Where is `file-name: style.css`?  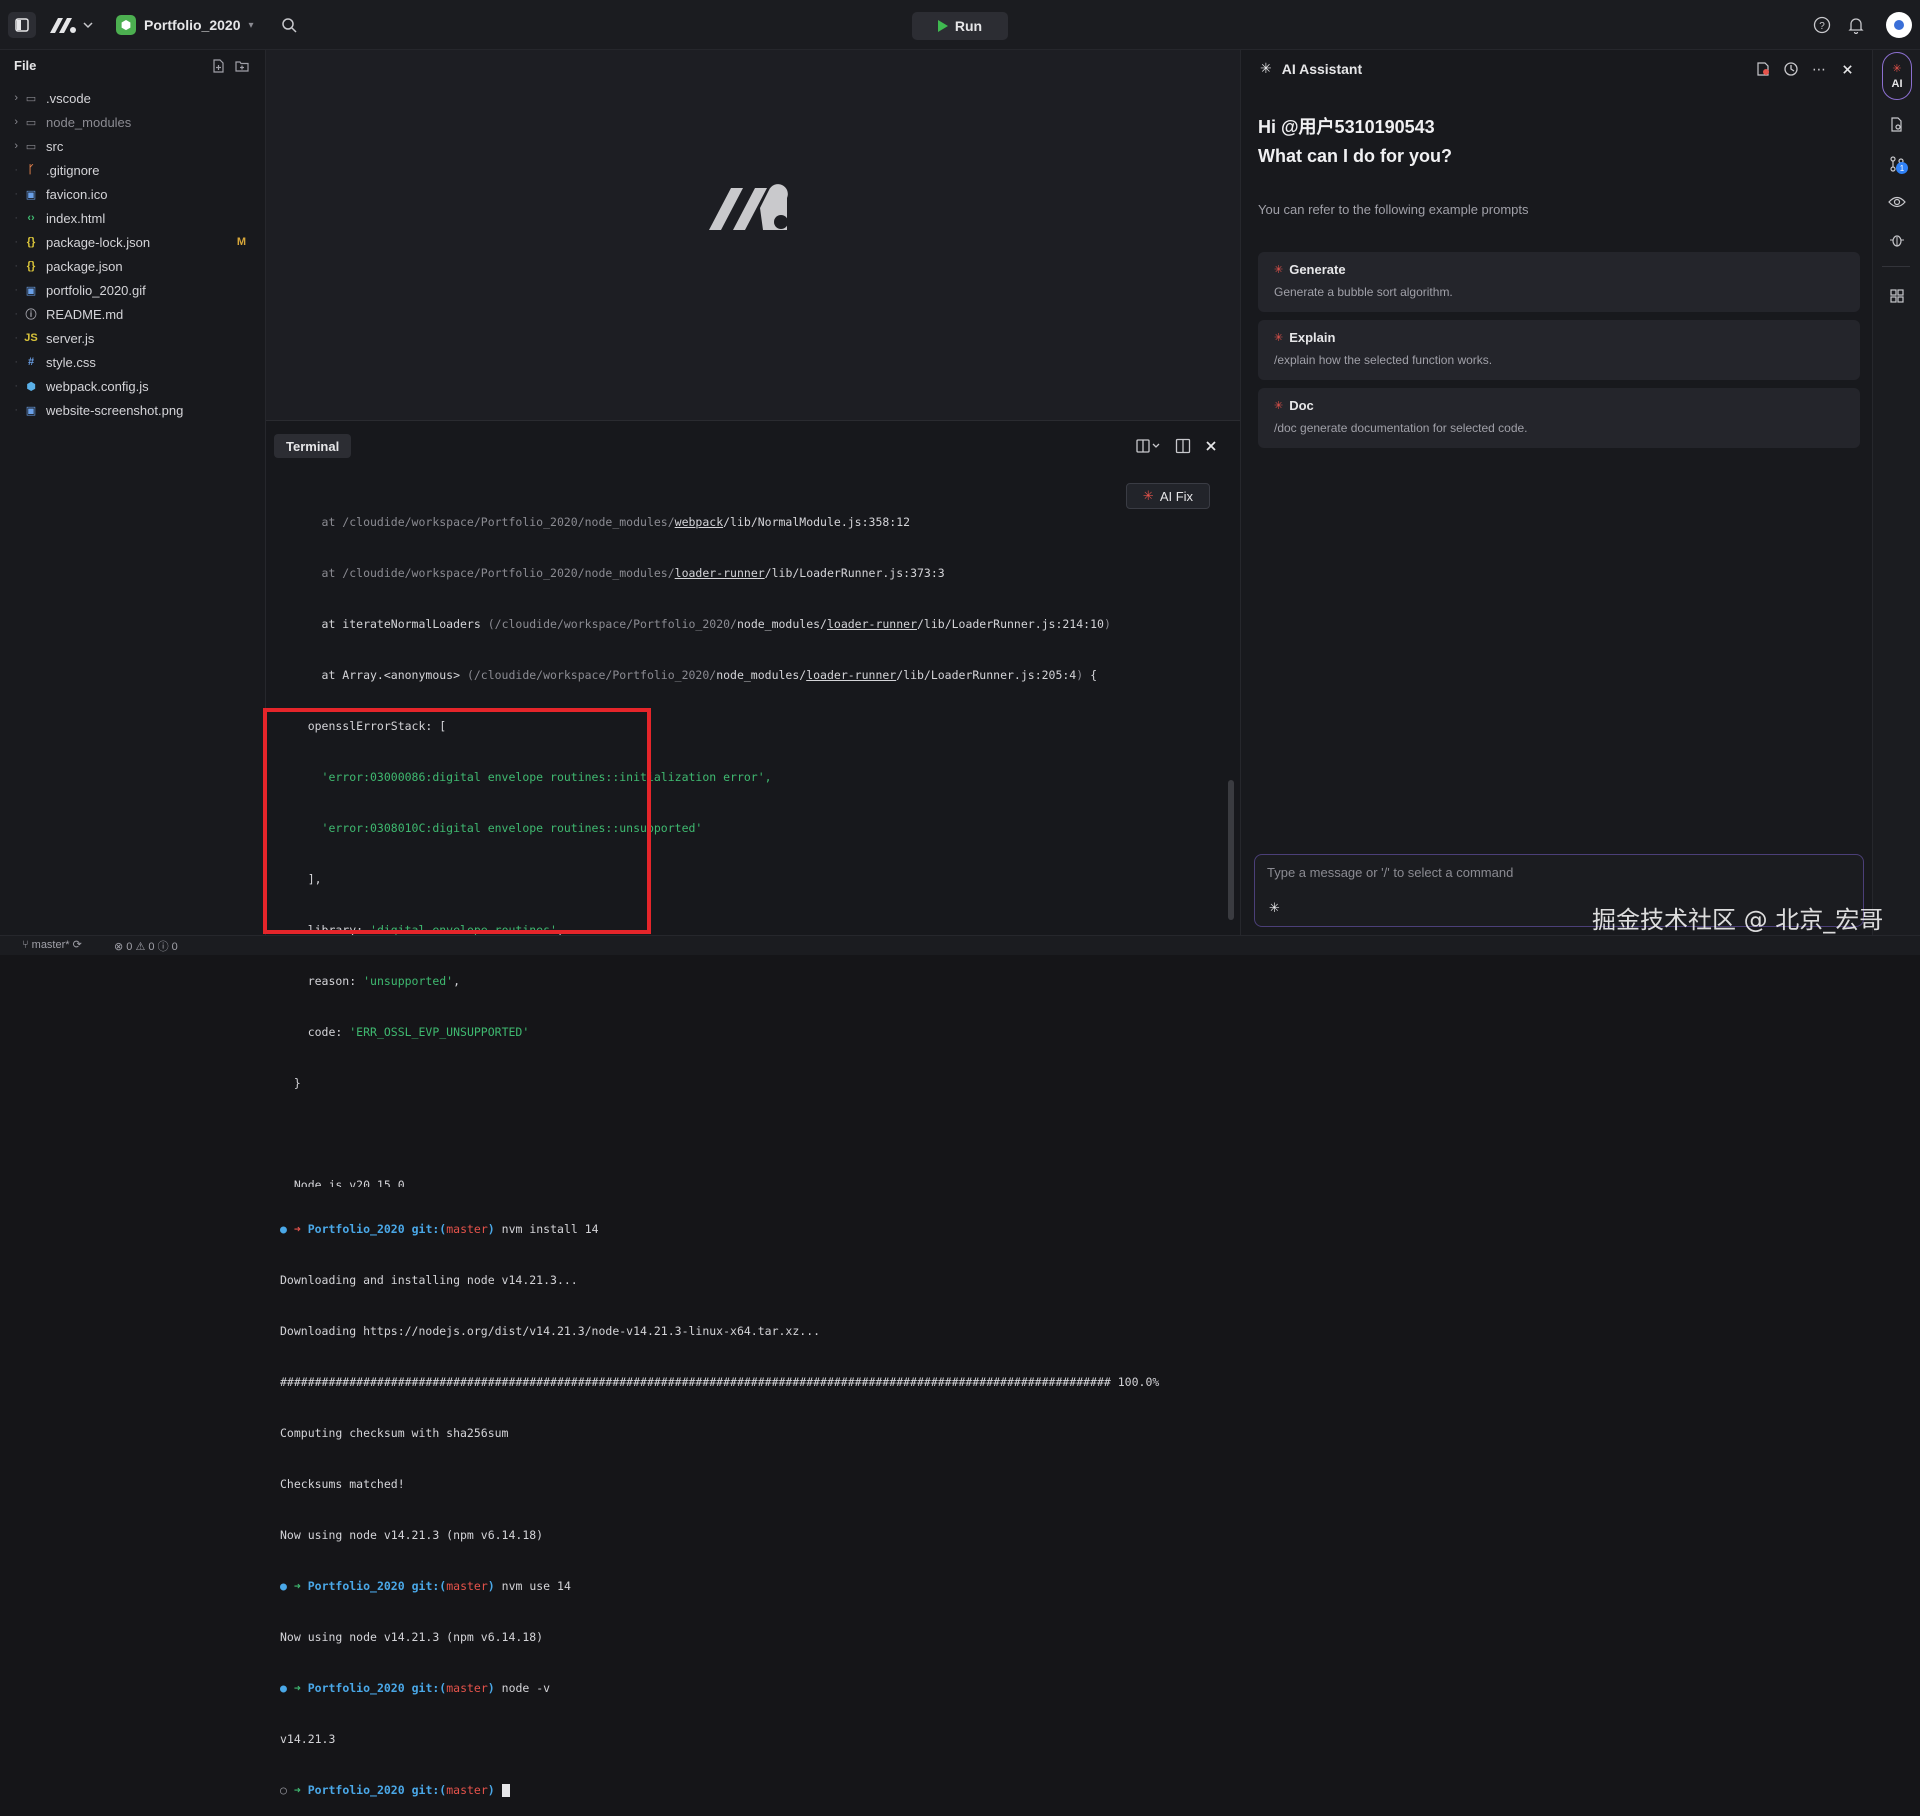 file-name: style.css is located at coordinates (71, 362).